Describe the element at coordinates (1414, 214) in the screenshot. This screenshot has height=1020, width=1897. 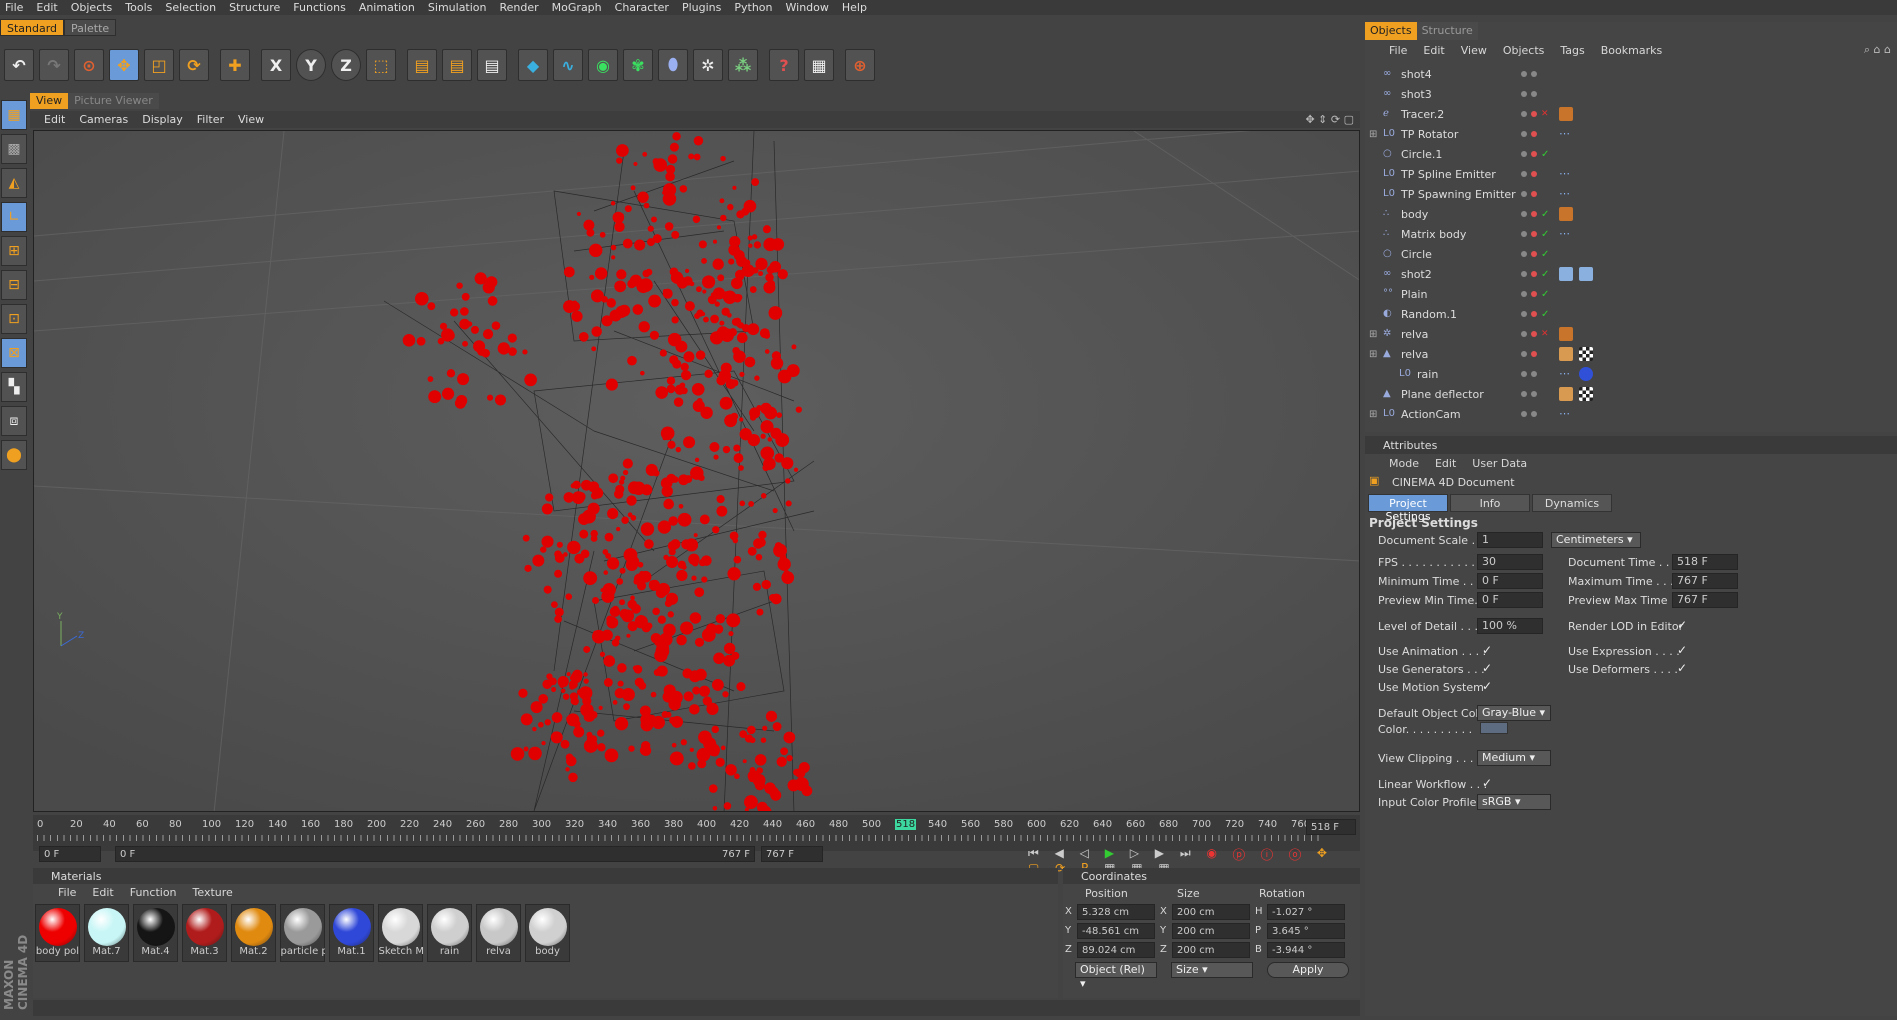
I see `object-name: body` at that location.